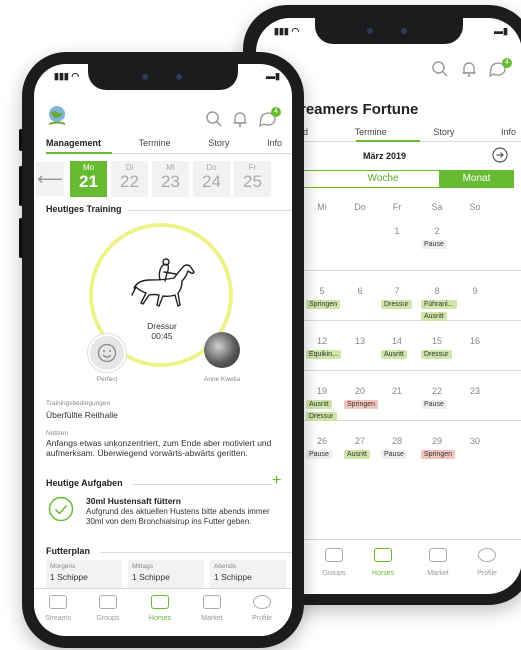  I want to click on calendar-day-cell: 30, so click(475, 441).